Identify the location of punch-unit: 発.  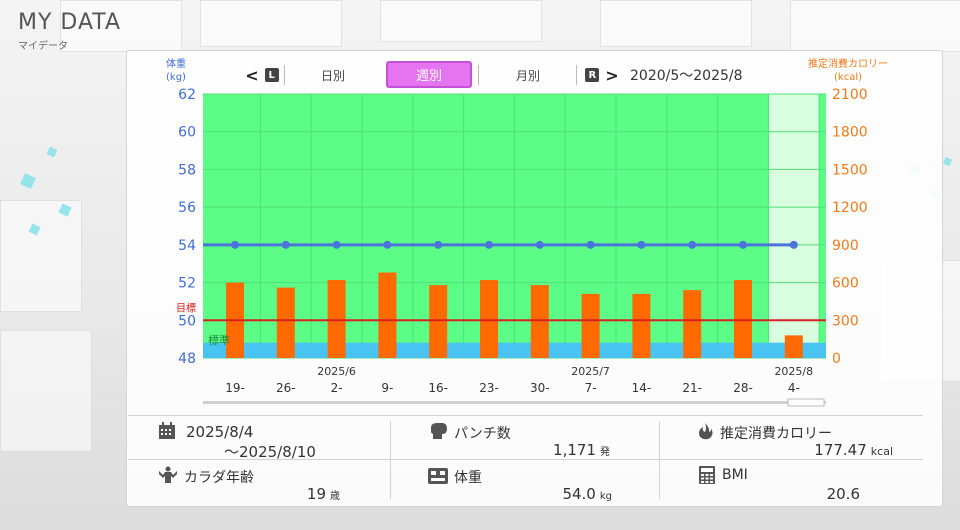
(605, 452).